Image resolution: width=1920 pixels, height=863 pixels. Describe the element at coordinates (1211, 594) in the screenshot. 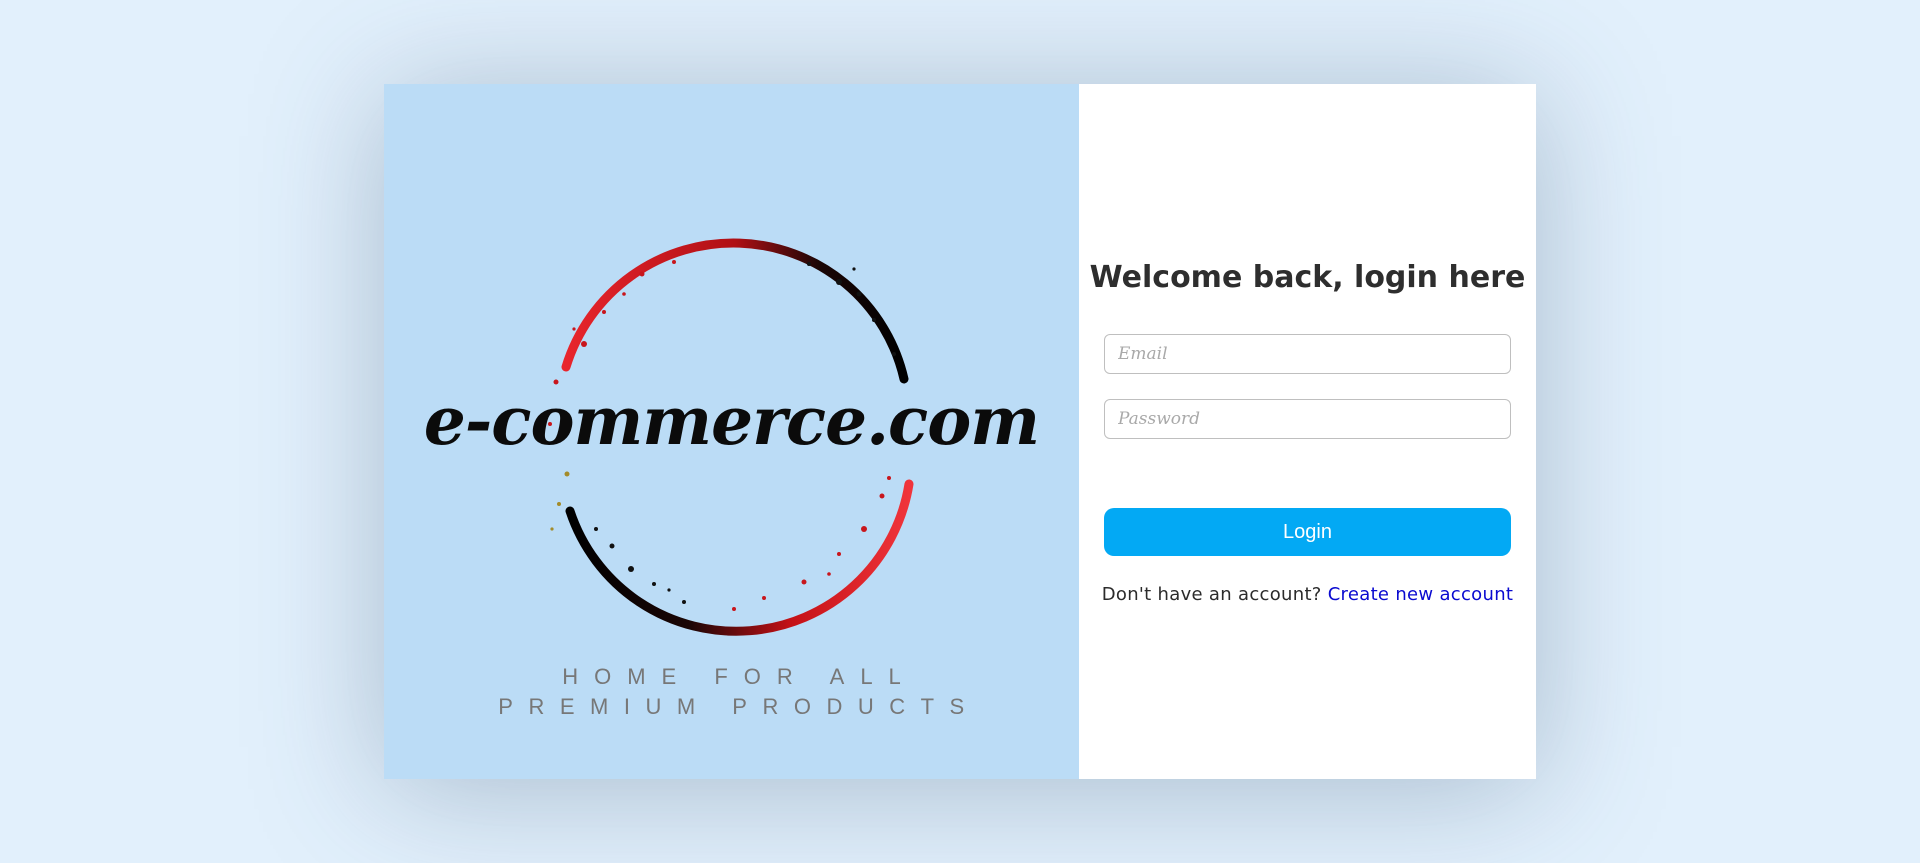

I see `signup-prompt-text: Don't have an account?` at that location.